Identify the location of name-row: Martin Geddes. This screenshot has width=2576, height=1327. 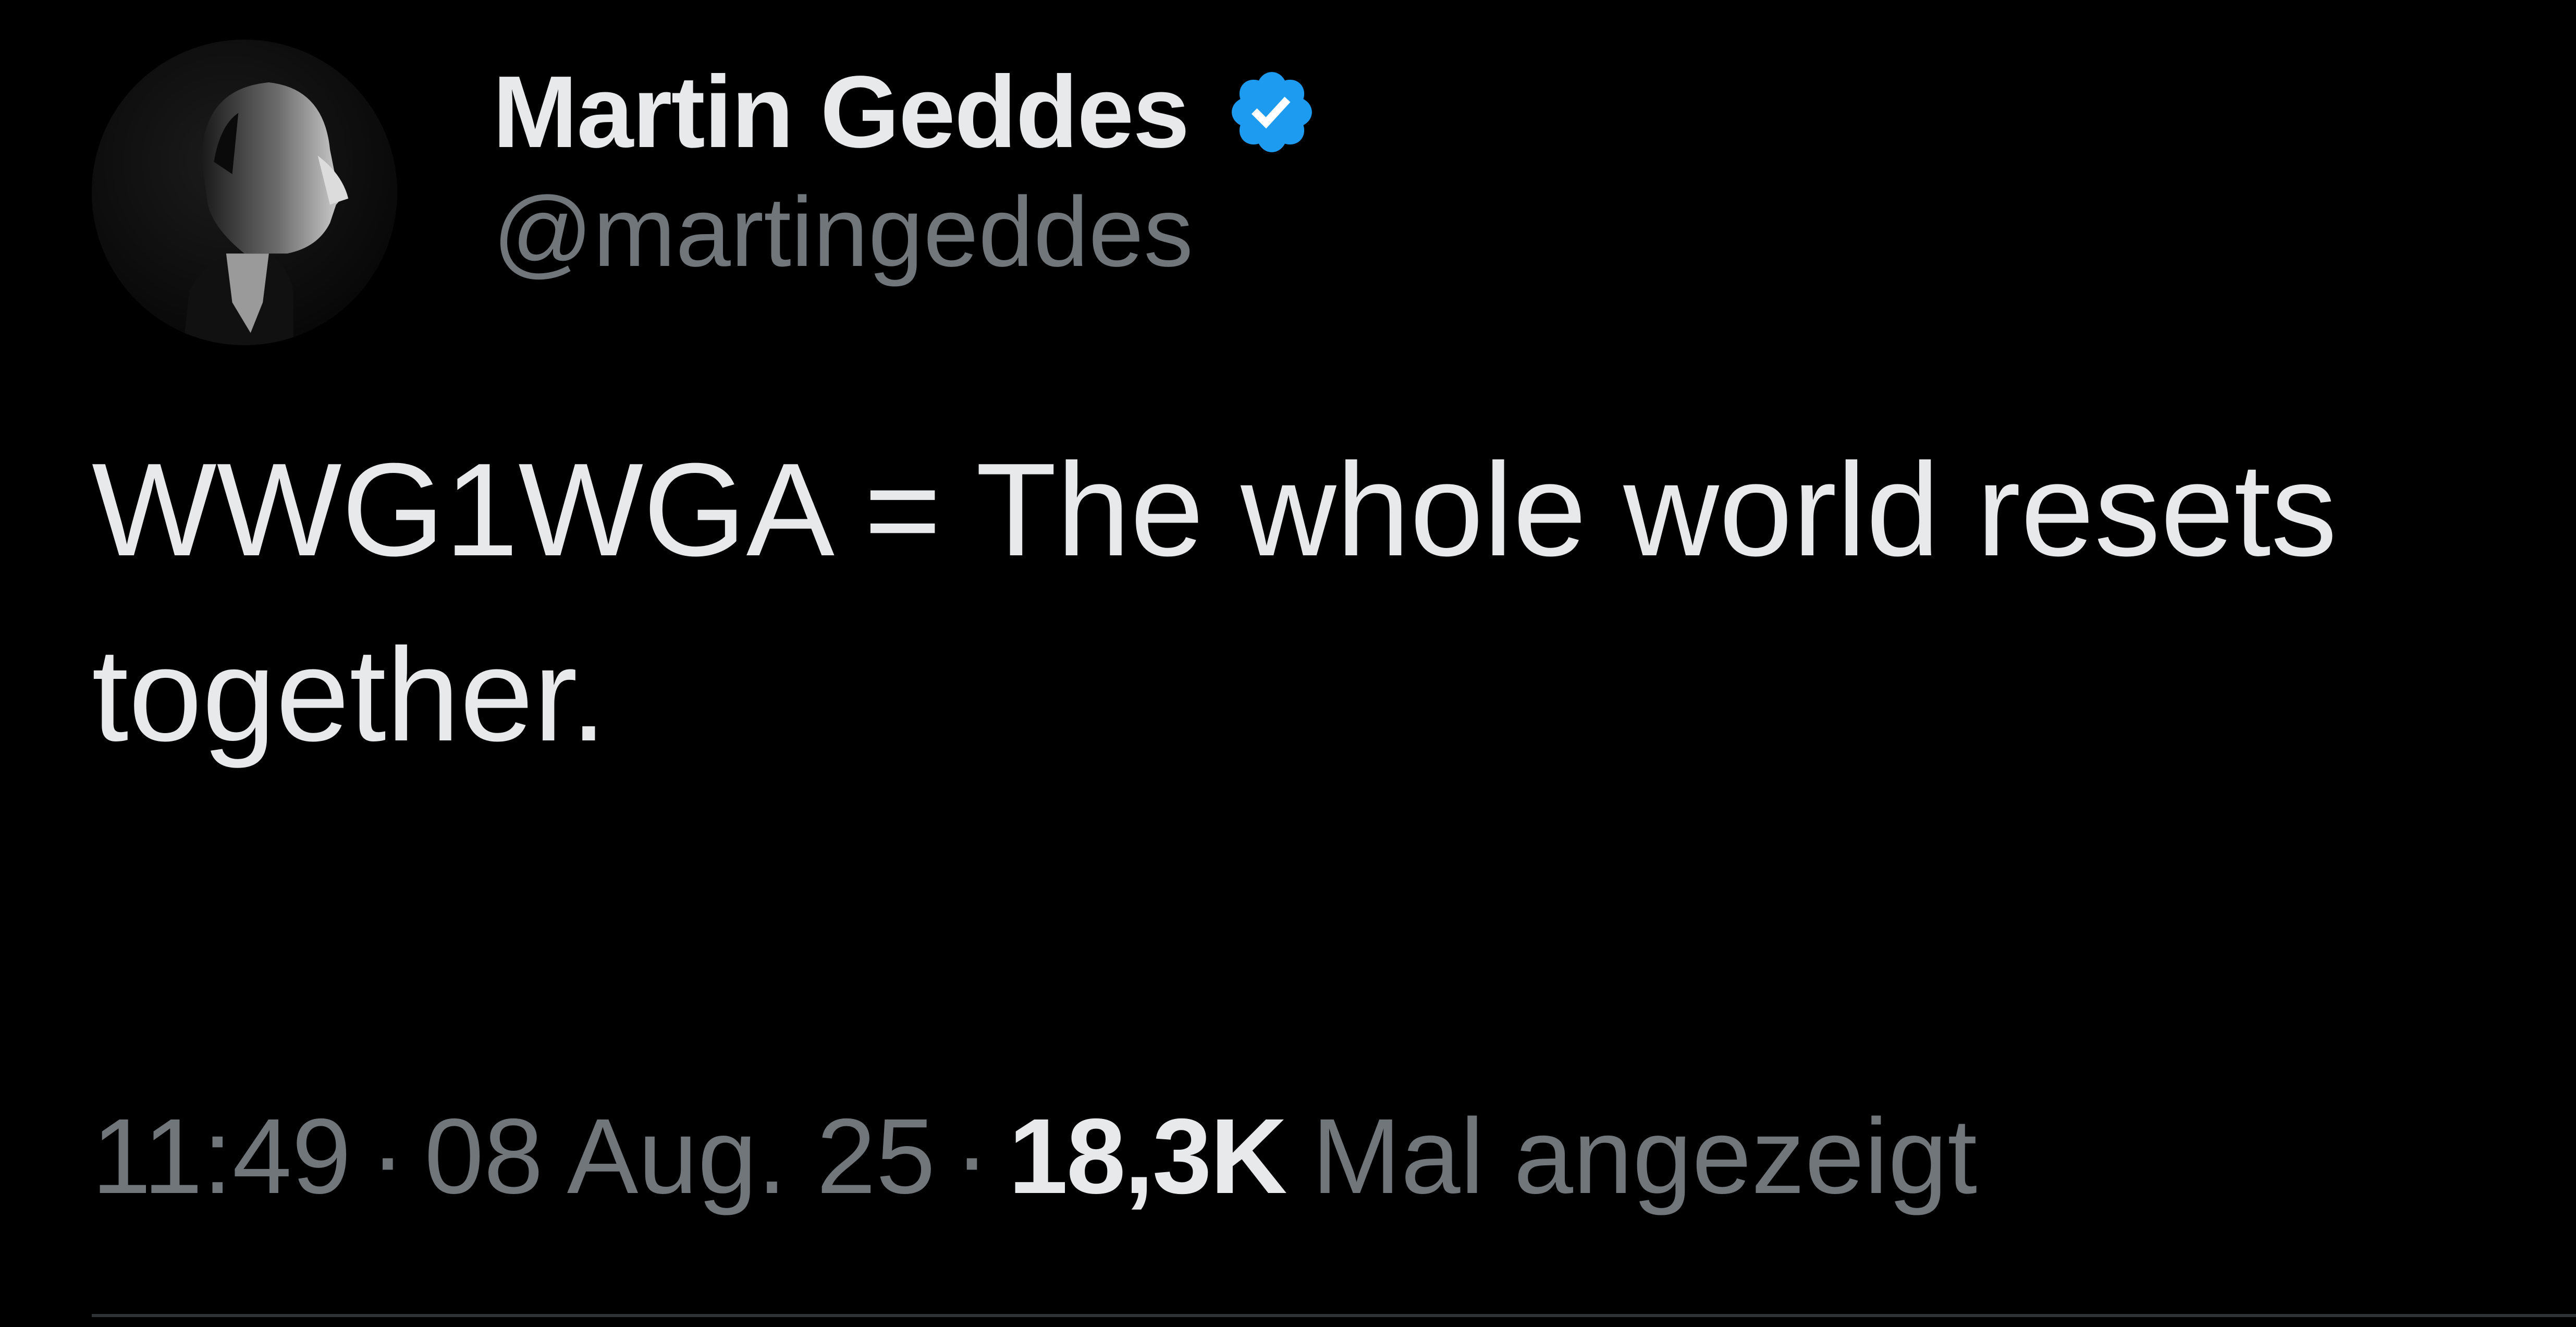
(906, 113).